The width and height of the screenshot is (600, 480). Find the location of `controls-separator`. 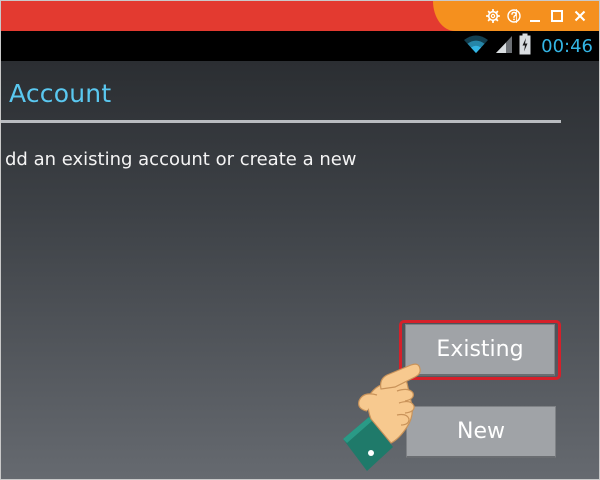

controls-separator is located at coordinates (516, 16).